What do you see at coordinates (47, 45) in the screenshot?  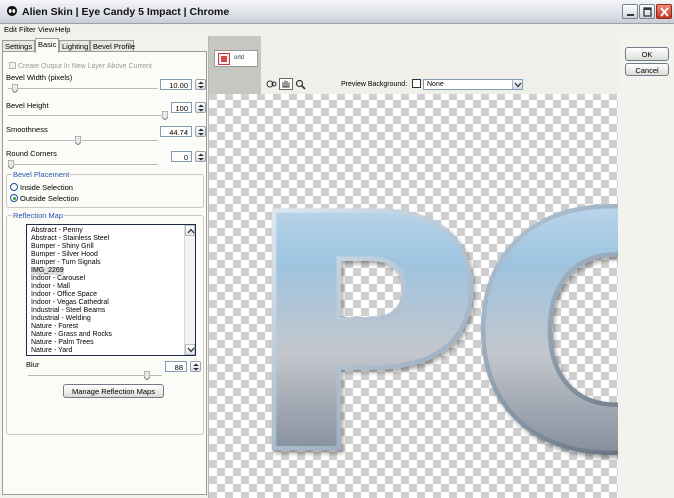 I see `tab-basic: Basic` at bounding box center [47, 45].